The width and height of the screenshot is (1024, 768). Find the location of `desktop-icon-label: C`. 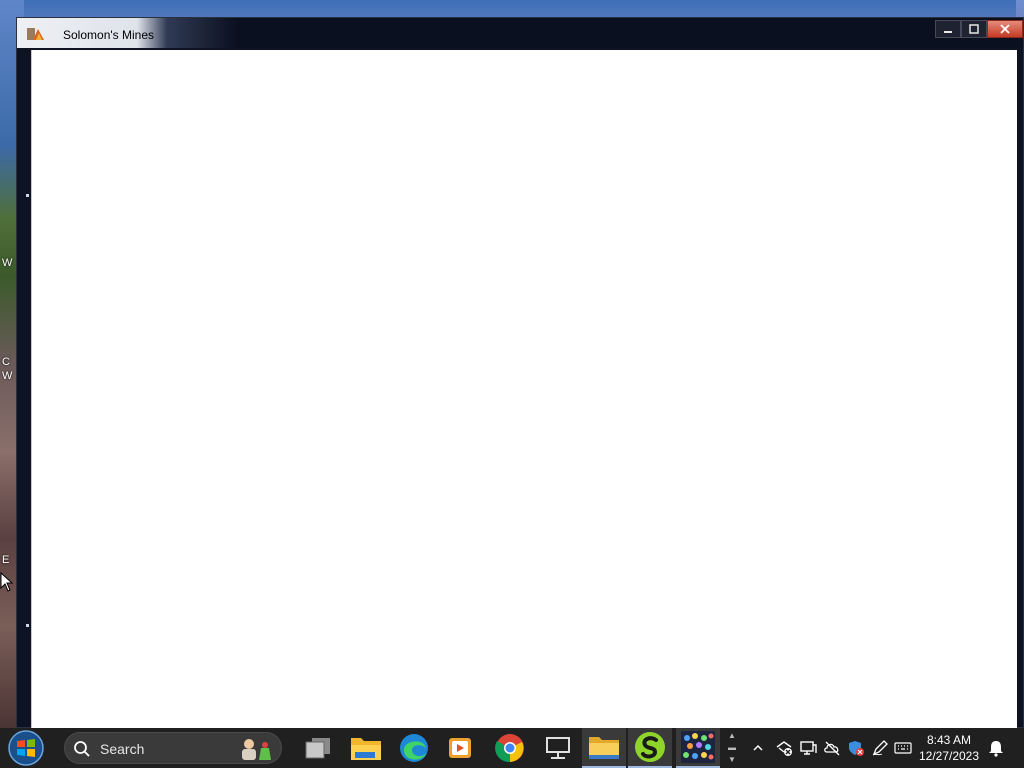

desktop-icon-label: C is located at coordinates (6, 362).